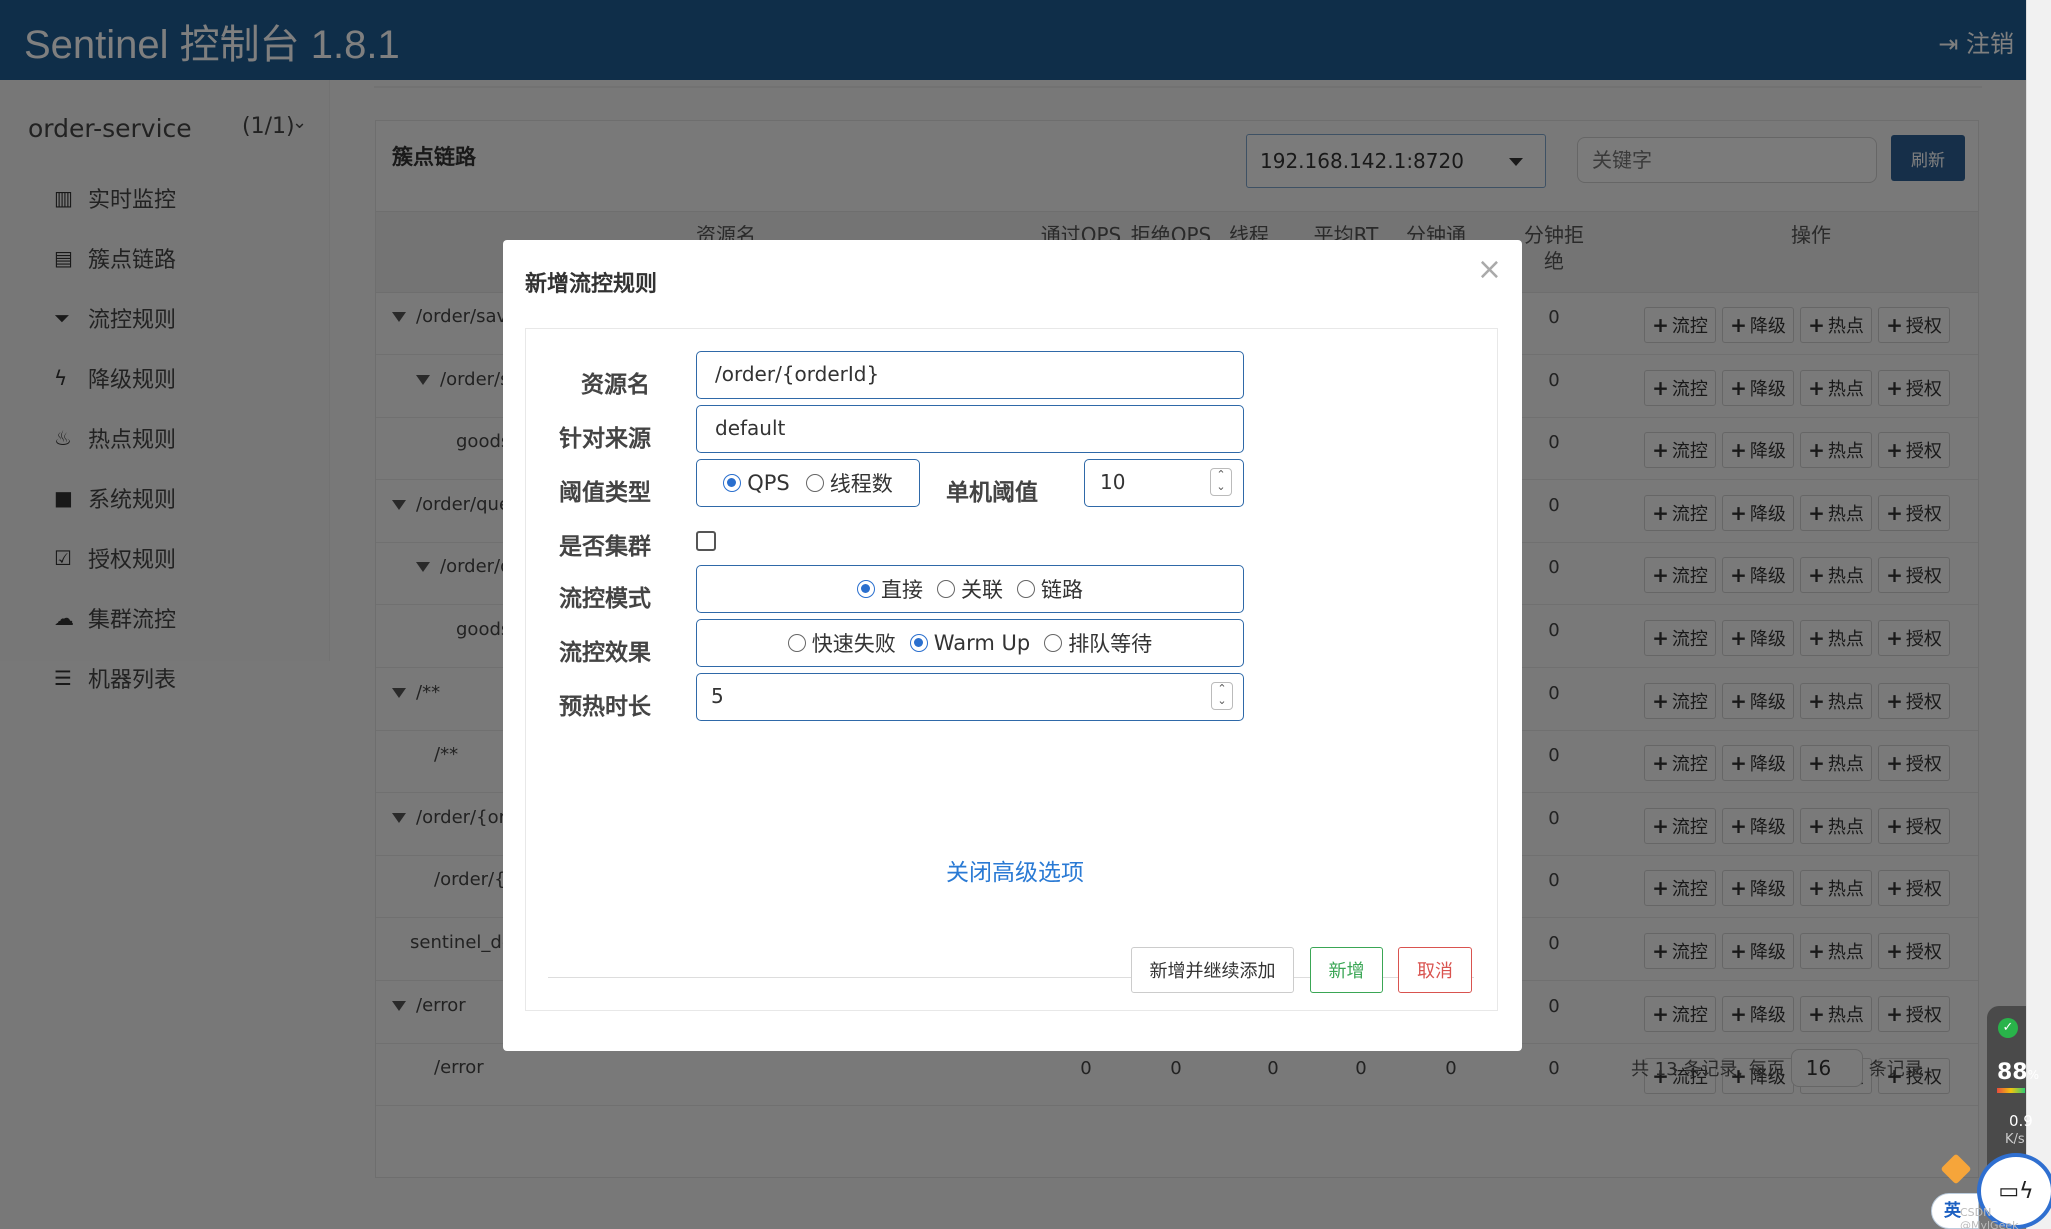  I want to click on radio-label: 线程数, so click(861, 484).